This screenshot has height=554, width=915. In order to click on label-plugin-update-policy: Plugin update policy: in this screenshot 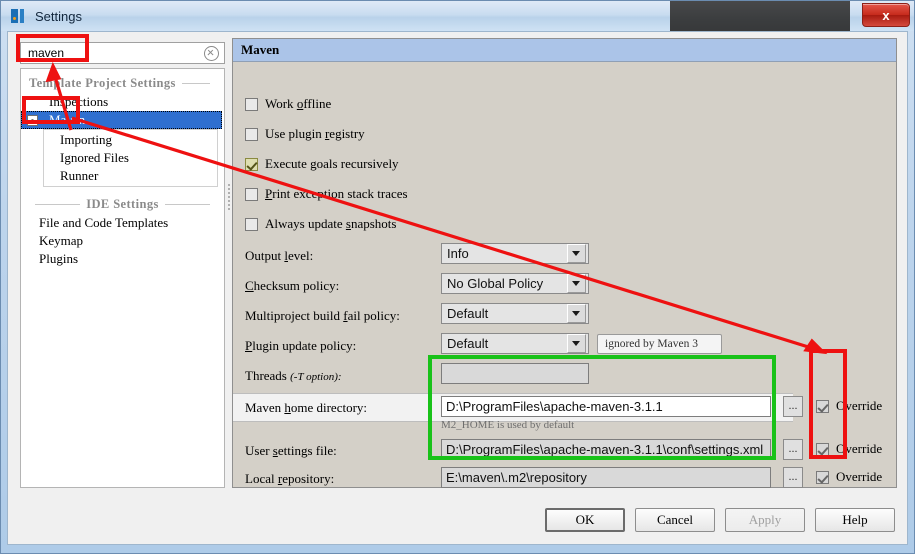, I will do `click(301, 345)`.